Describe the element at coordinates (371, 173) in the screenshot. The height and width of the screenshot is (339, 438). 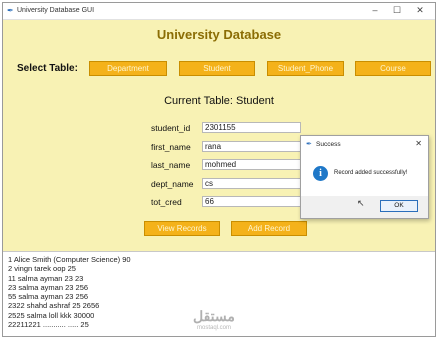
I see `dialog-message: Record added successfully!` at that location.